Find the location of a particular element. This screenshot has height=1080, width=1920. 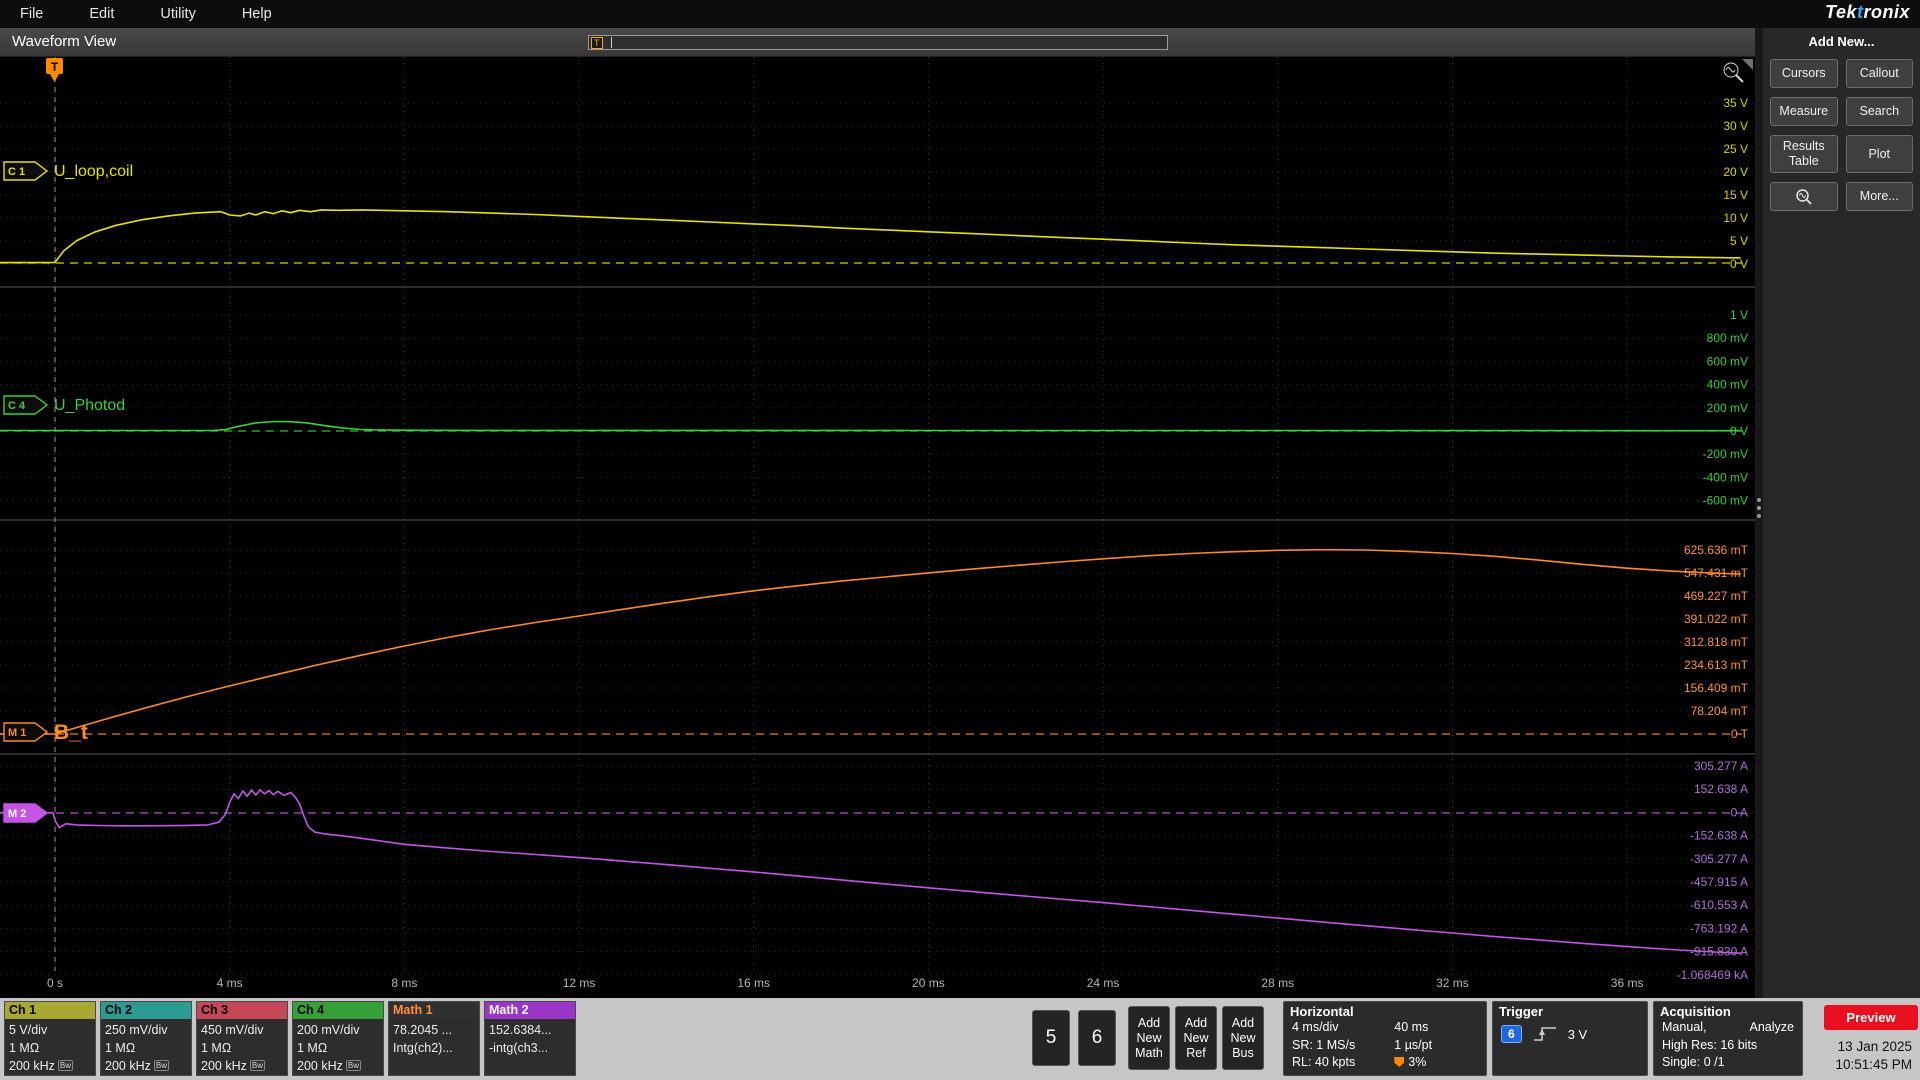

trigger-flag: T is located at coordinates (54, 70).